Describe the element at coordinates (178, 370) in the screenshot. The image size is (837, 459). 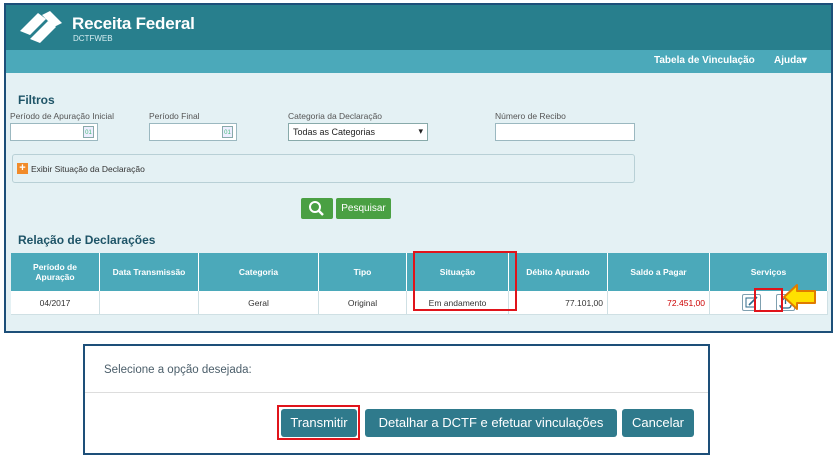
I see `modal-title: Selecione a opção desejada:` at that location.